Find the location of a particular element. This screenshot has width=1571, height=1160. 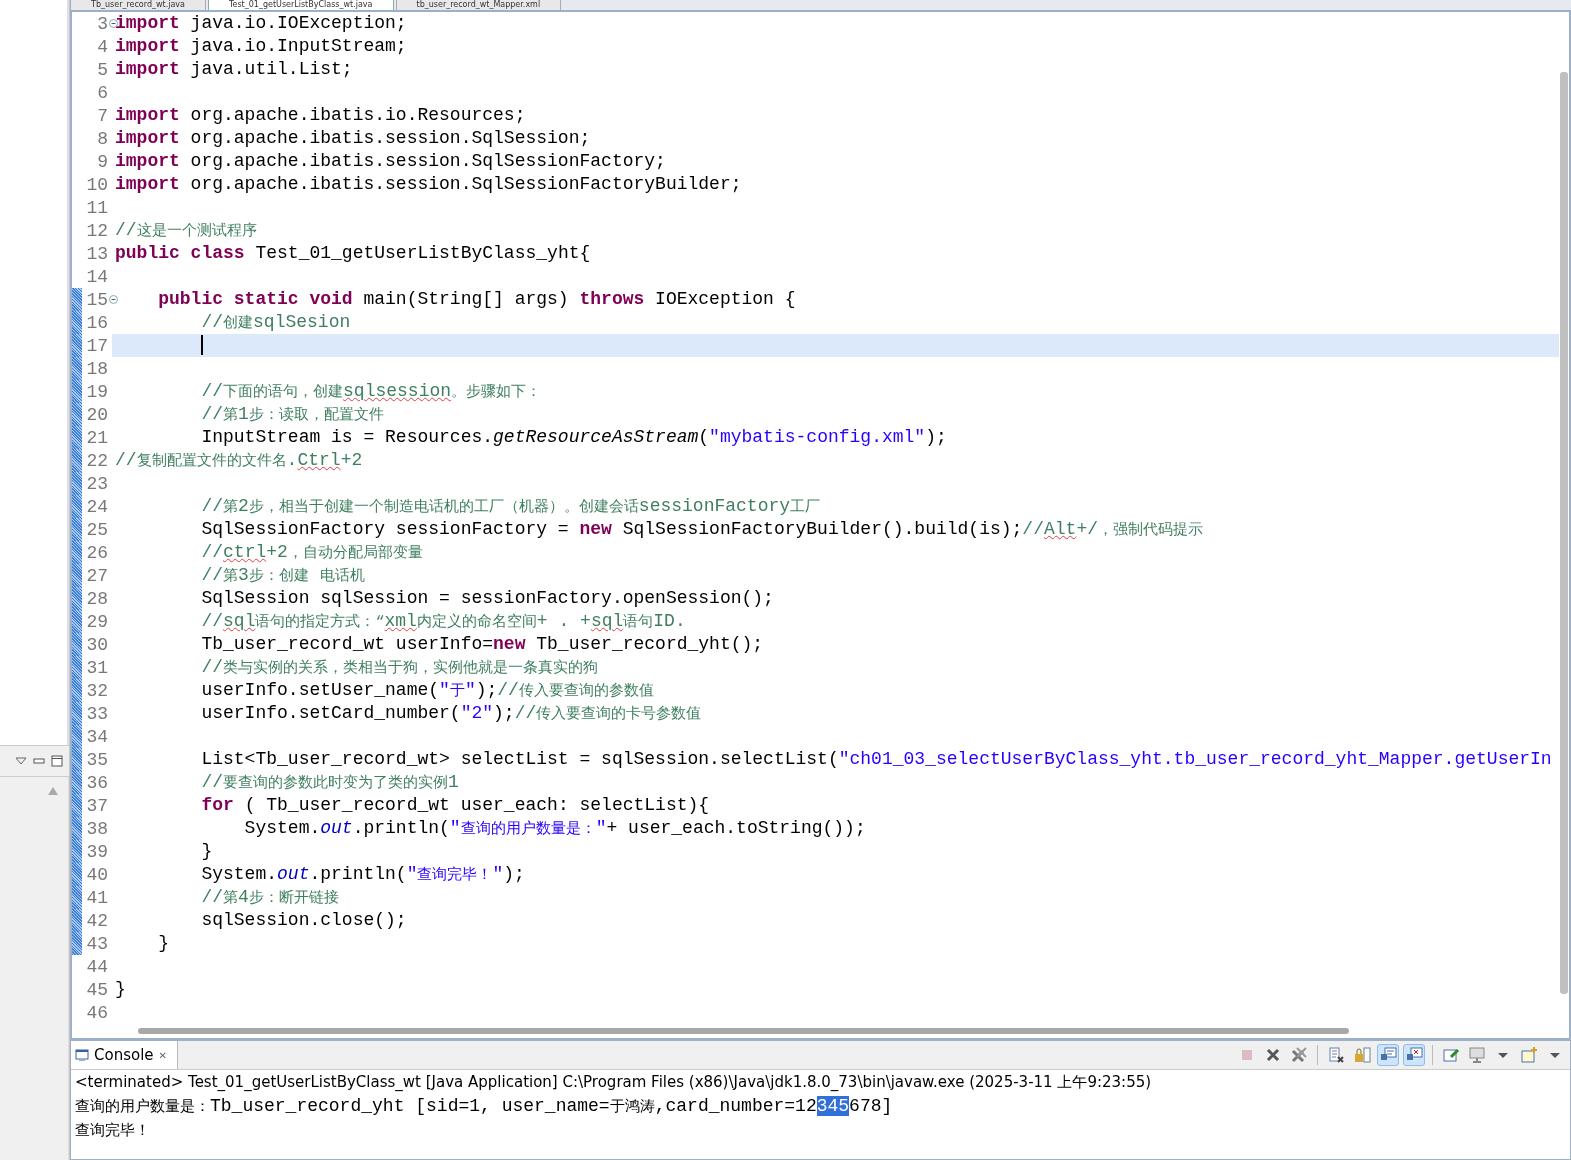

line-number: 38 is located at coordinates (97, 828).